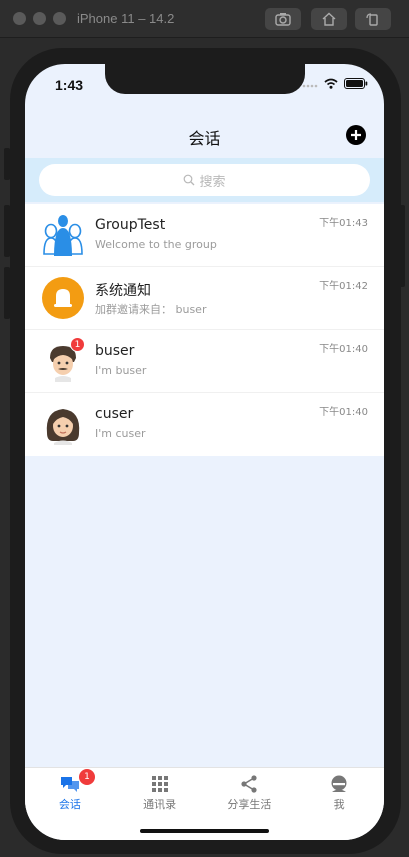  I want to click on home-button, so click(329, 19).